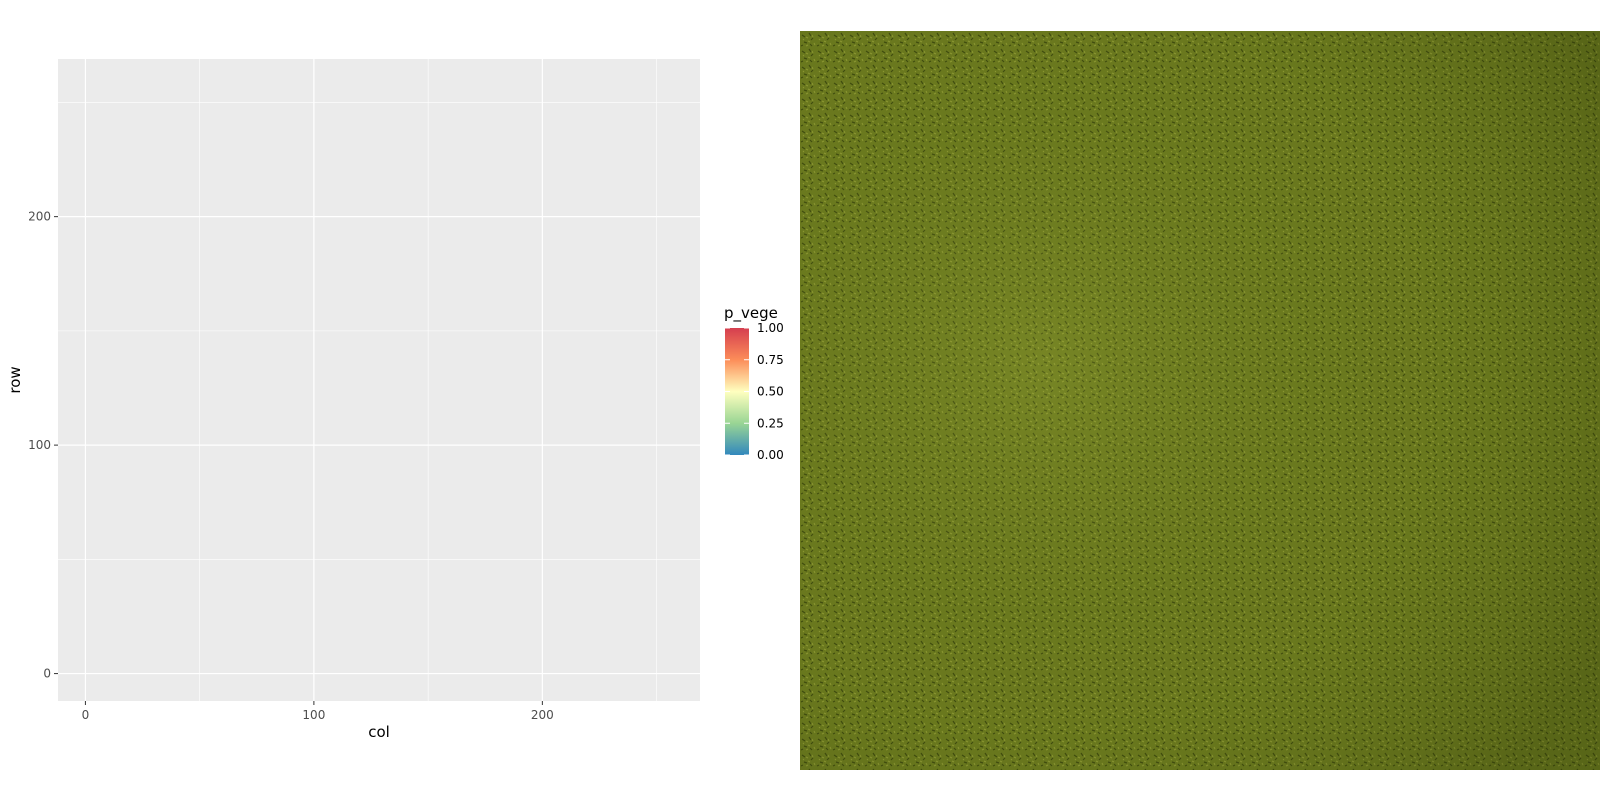  What do you see at coordinates (770, 360) in the screenshot?
I see `legend-label: 0.75` at bounding box center [770, 360].